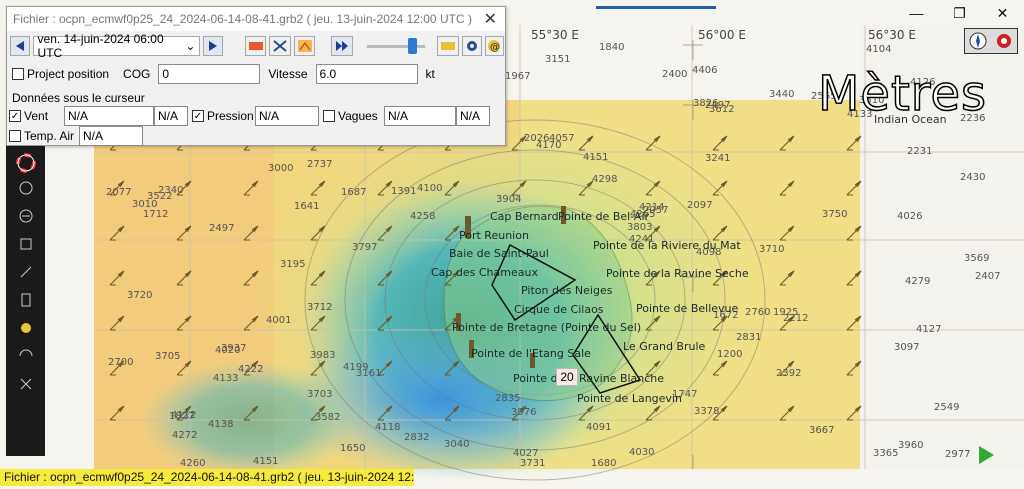  I want to click on waves-height-field: N/A, so click(420, 116).